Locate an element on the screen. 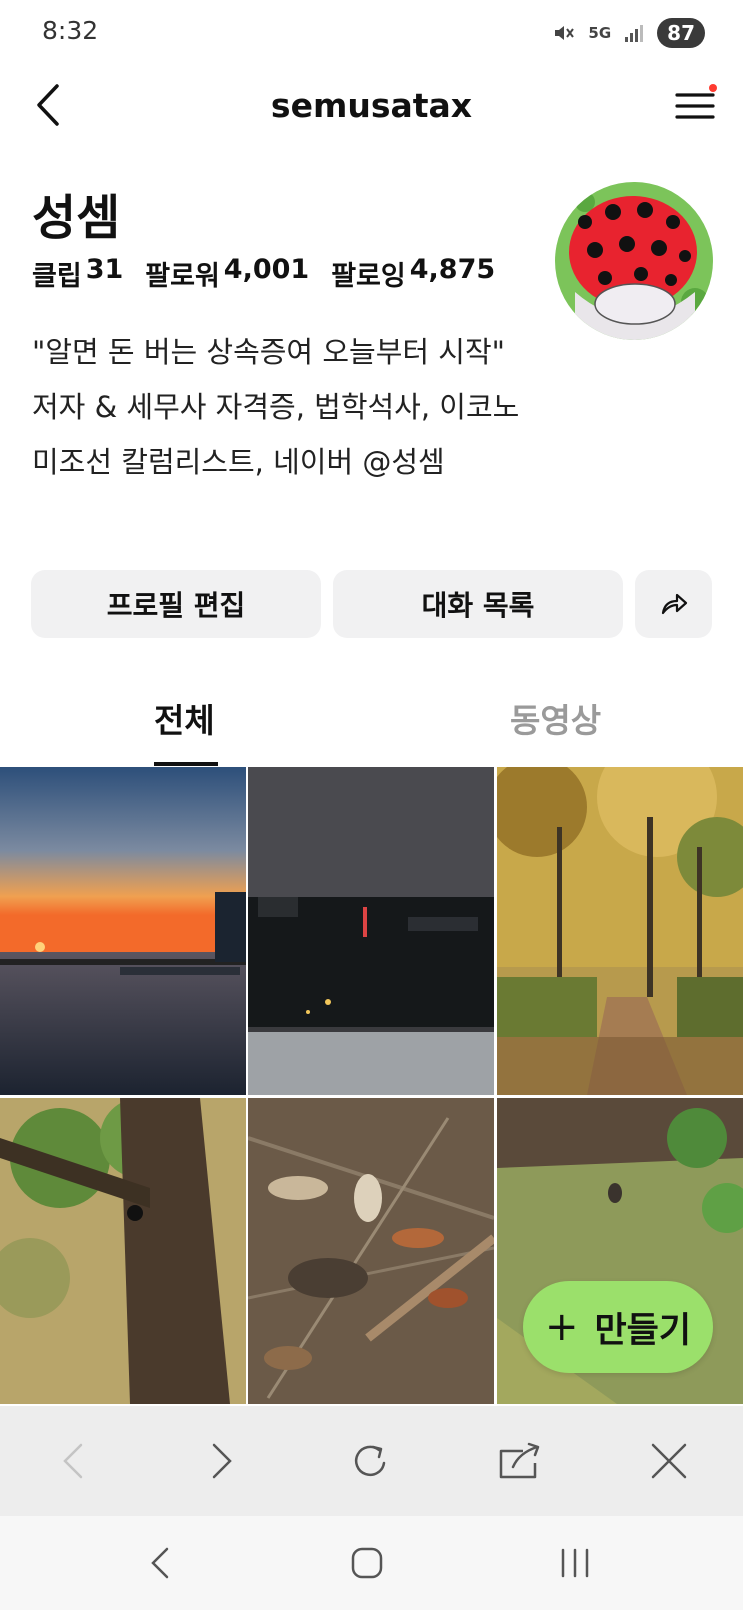  chat-list-button: 대화 목록 is located at coordinates (478, 604).